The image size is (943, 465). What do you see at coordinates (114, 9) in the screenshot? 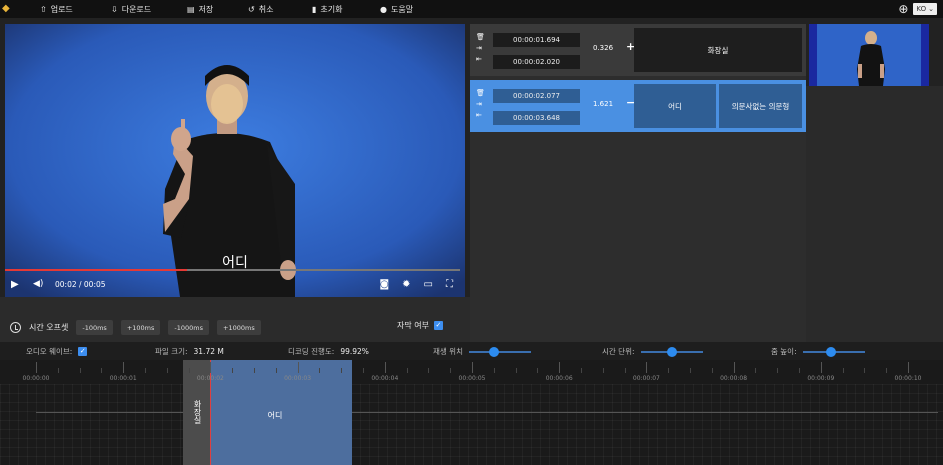
I see `download-icon: ⇩` at bounding box center [114, 9].